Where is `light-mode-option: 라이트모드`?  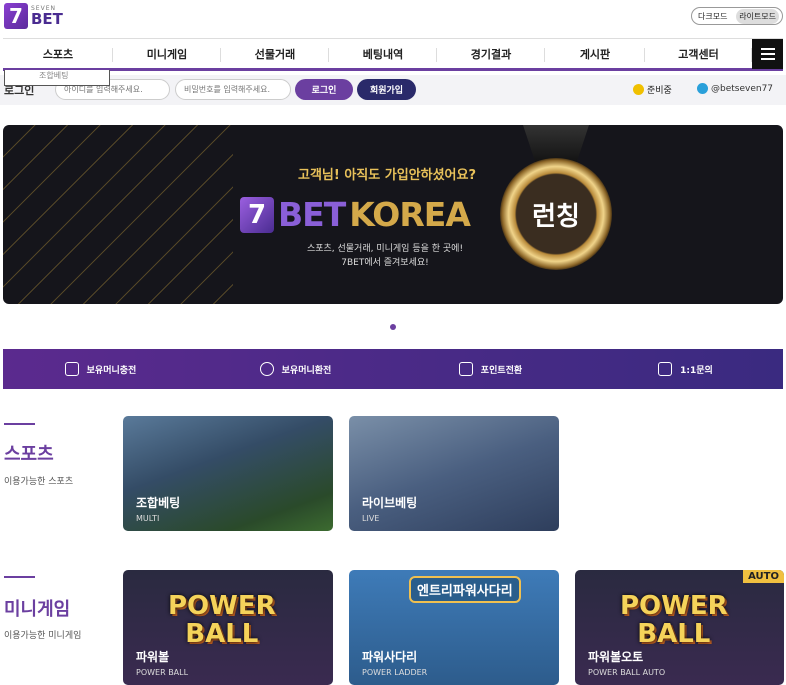
light-mode-option: 라이트모드 is located at coordinates (757, 16).